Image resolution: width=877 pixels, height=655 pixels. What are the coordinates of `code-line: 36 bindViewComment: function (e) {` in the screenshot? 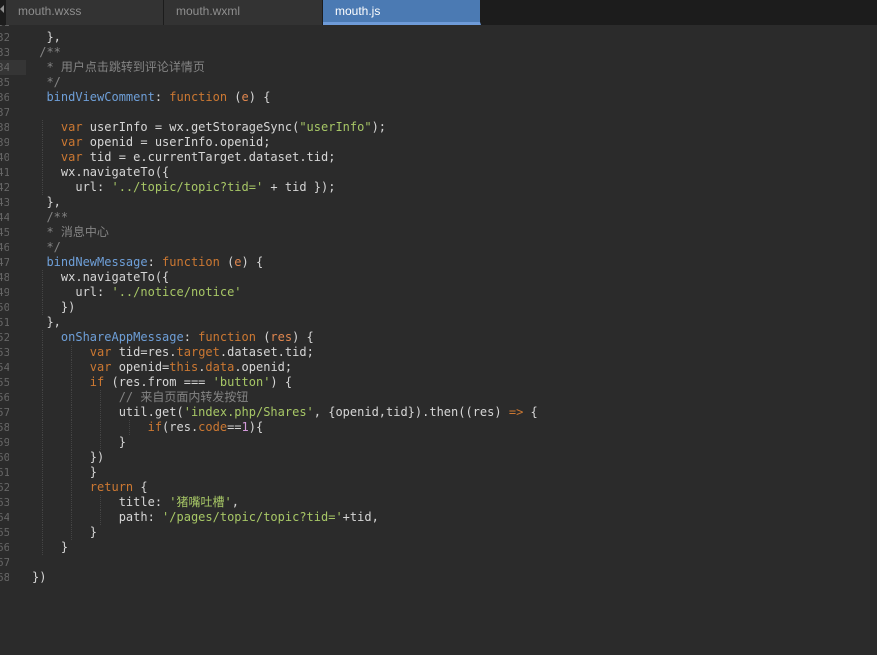 It's located at (438, 97).